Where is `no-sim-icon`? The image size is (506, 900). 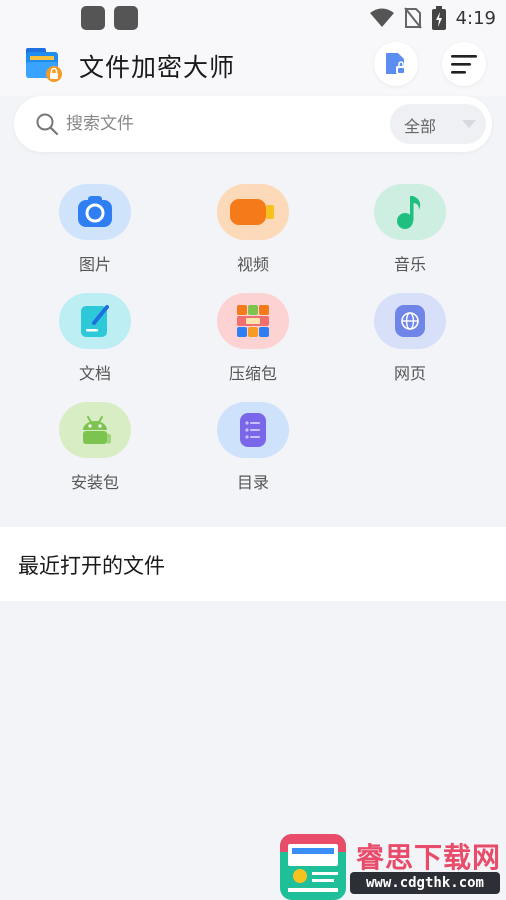
no-sim-icon is located at coordinates (412, 18).